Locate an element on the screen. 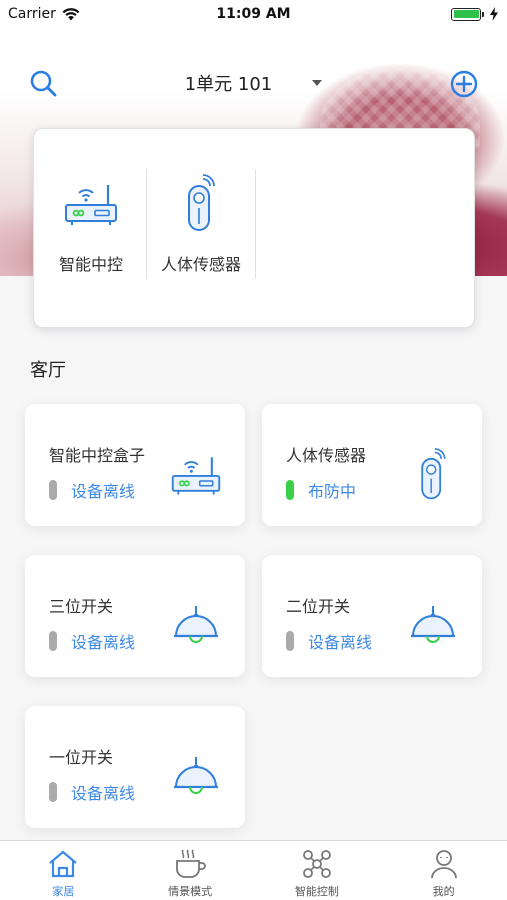 This screenshot has height=900, width=507. carrier-label: Carrier is located at coordinates (32, 14).